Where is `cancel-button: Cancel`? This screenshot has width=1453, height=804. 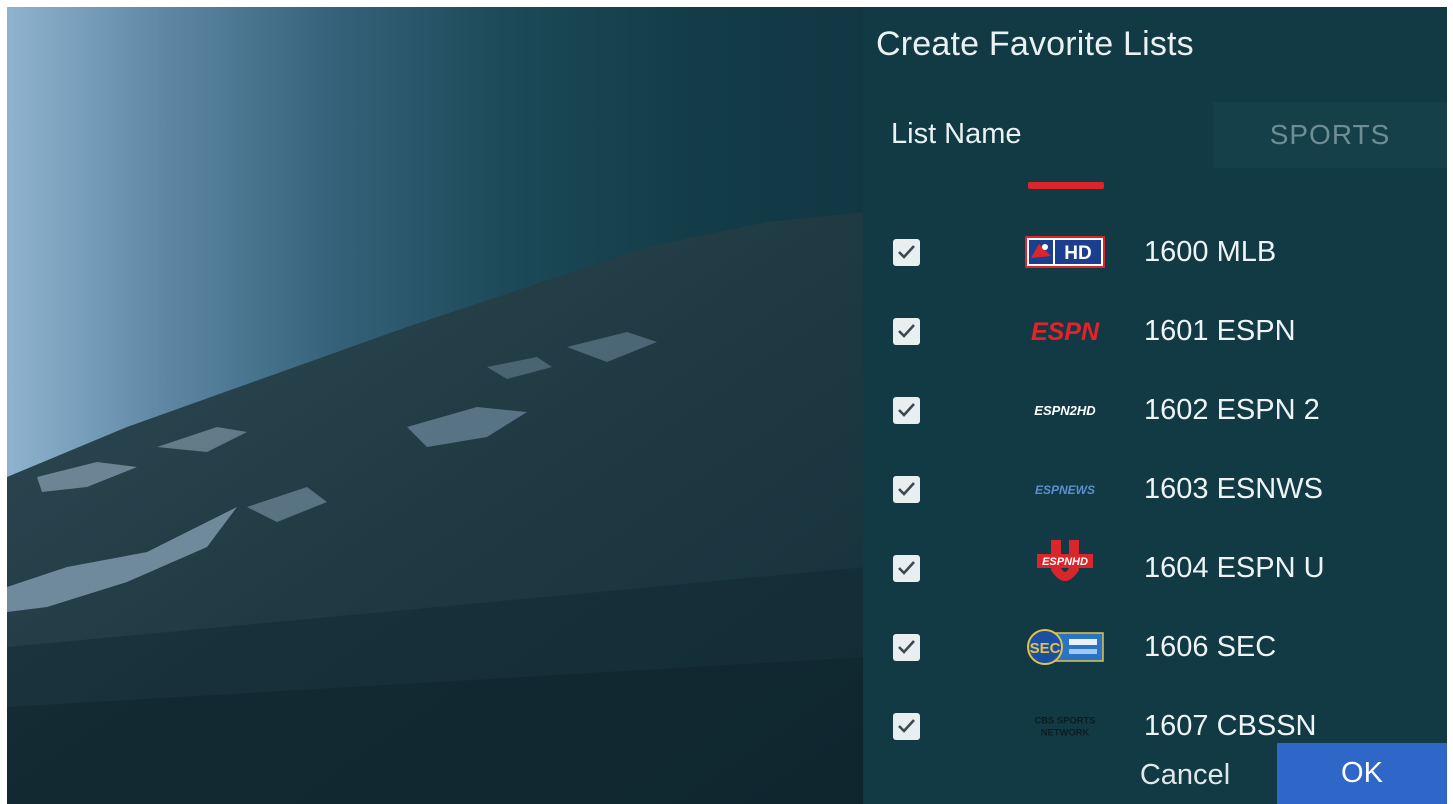 cancel-button: Cancel is located at coordinates (1185, 774).